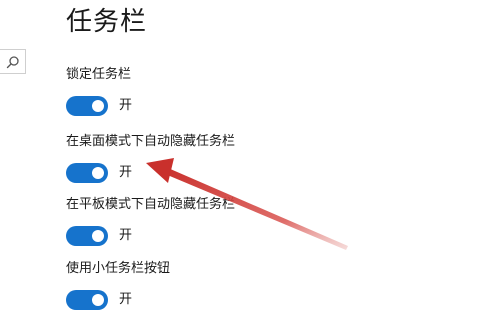 The image size is (480, 320). Describe the element at coordinates (87, 236) in the screenshot. I see `autohide-tablet-toggle` at that location.